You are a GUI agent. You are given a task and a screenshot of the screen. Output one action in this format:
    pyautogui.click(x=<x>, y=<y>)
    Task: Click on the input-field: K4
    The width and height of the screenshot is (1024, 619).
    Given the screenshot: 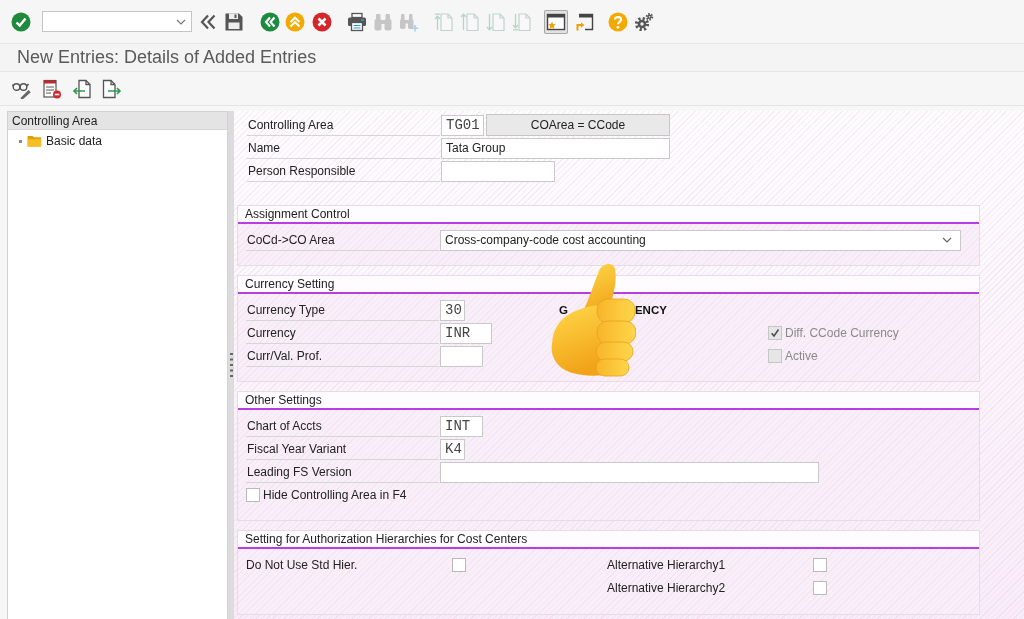 What is the action you would take?
    pyautogui.click(x=452, y=449)
    